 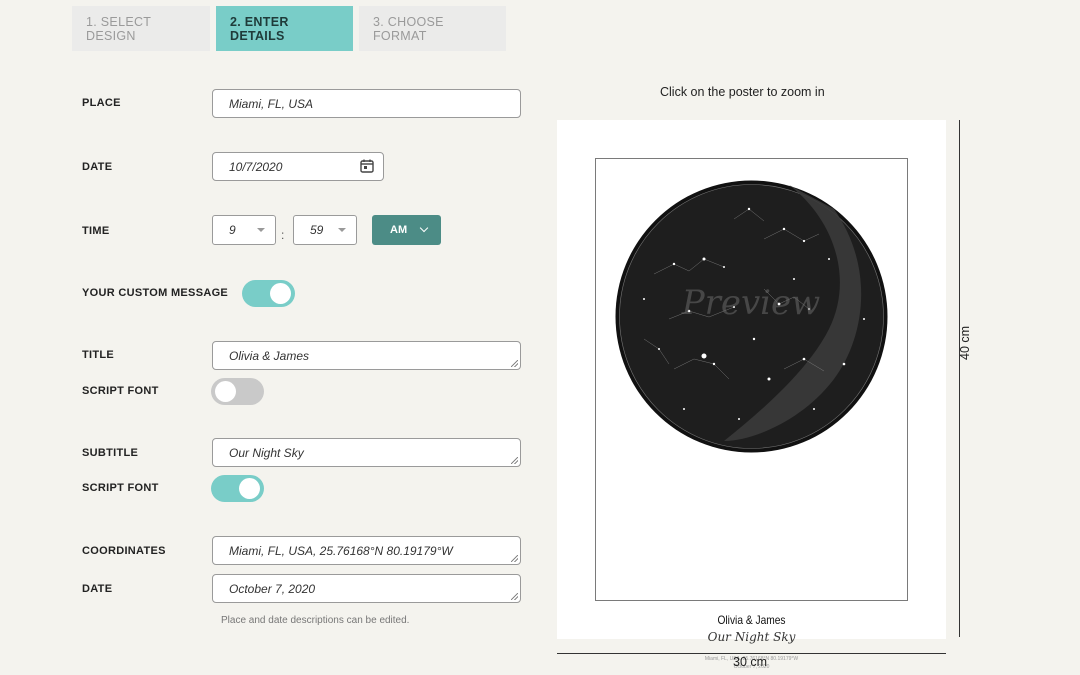 What do you see at coordinates (244, 230) in the screenshot?
I see `hour-select: 9` at bounding box center [244, 230].